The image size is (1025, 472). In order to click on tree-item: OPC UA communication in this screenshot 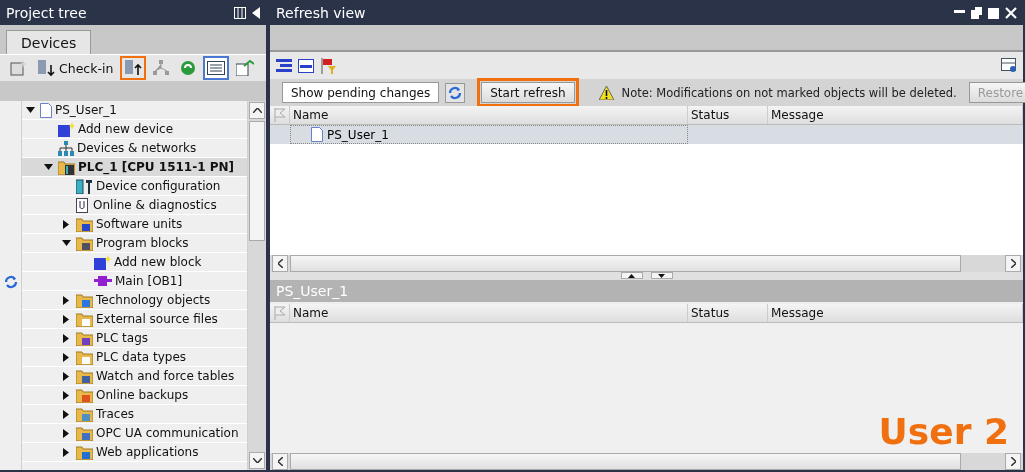, I will do `click(134, 433)`.